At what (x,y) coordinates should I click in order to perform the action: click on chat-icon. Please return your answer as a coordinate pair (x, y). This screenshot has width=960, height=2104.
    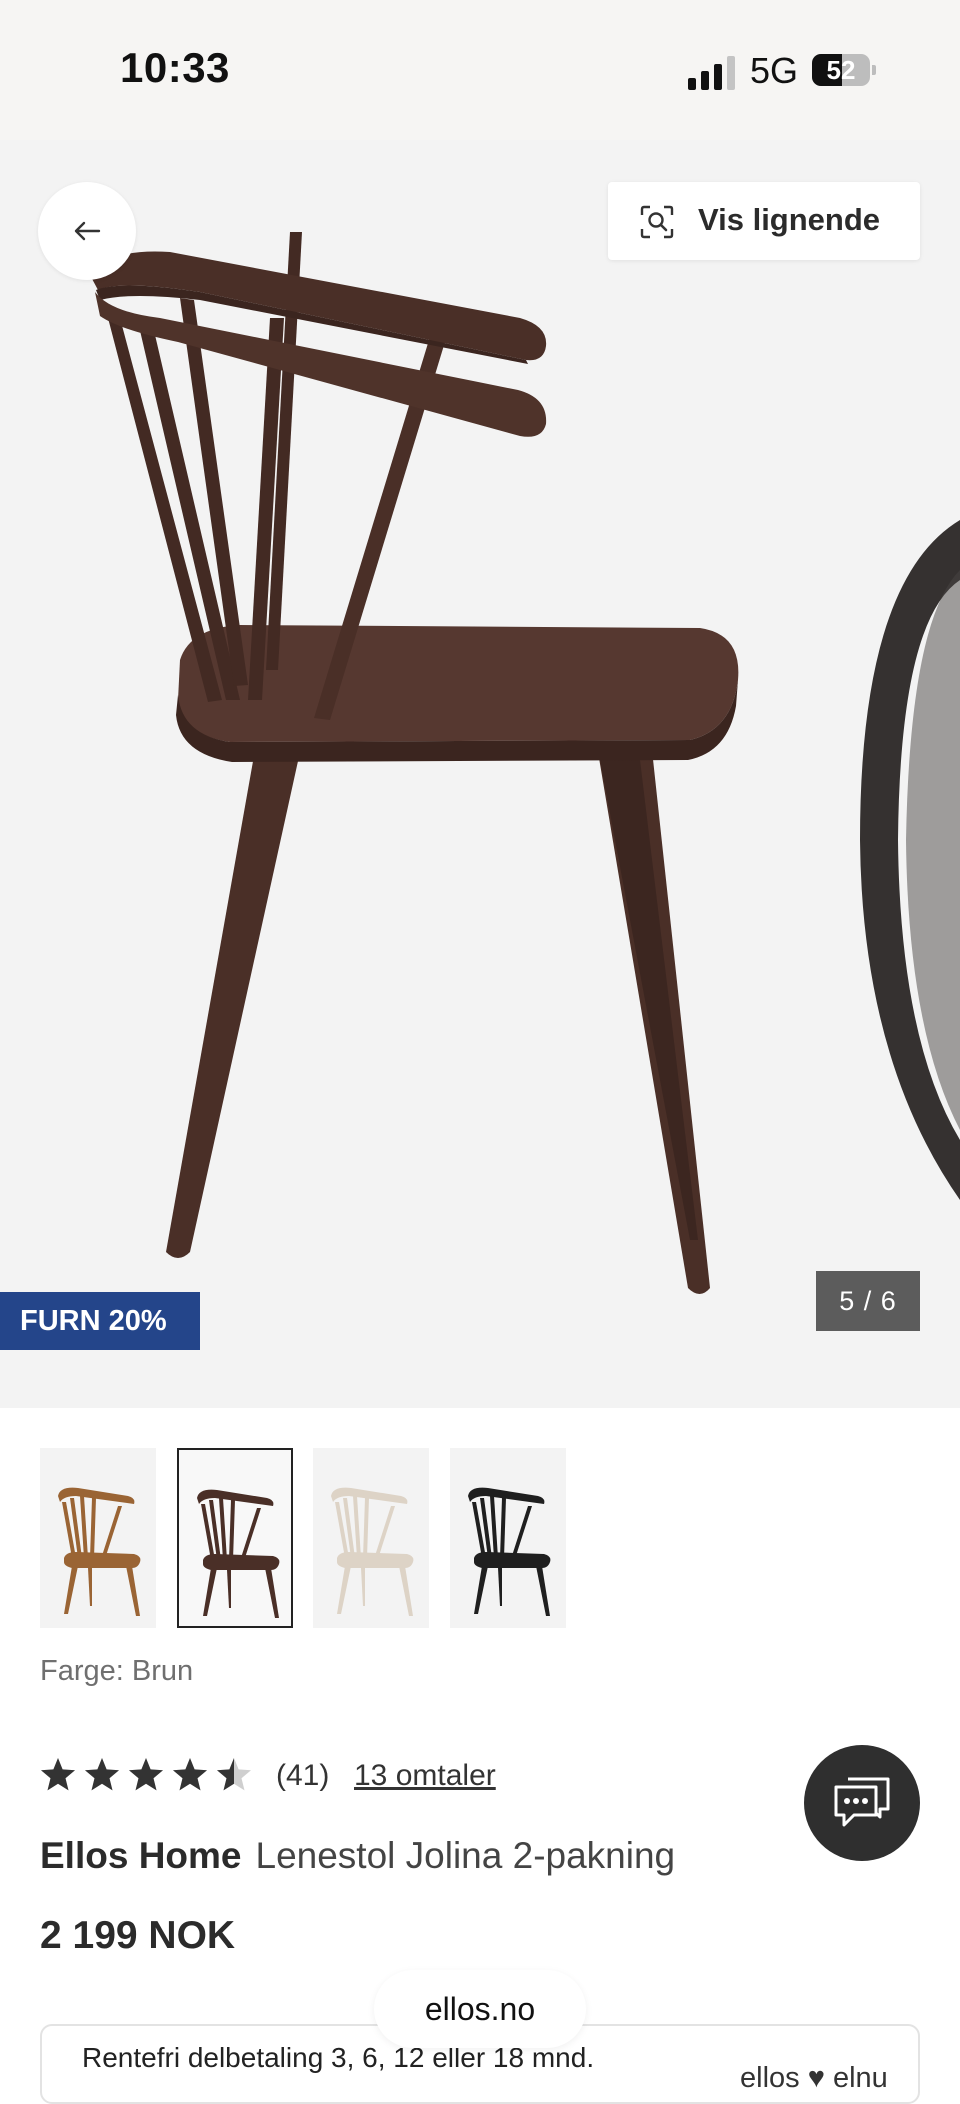
    Looking at the image, I should click on (862, 1802).